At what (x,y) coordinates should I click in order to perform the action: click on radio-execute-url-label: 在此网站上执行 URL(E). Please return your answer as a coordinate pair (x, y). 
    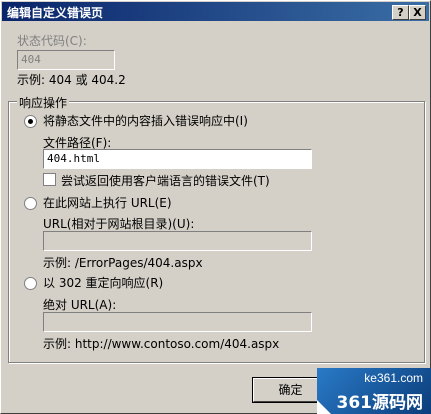
    Looking at the image, I should click on (107, 202).